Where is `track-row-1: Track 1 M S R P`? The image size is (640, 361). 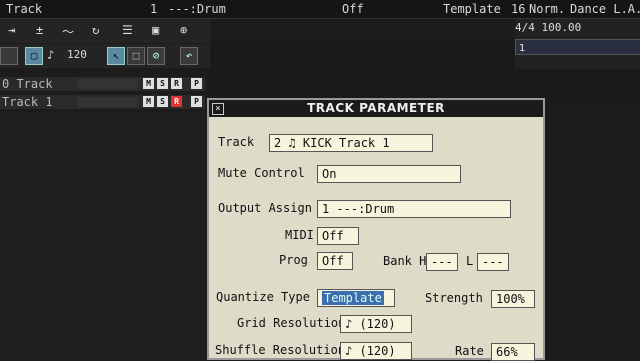
track-row-1: Track 1 M S R P is located at coordinates (102, 102).